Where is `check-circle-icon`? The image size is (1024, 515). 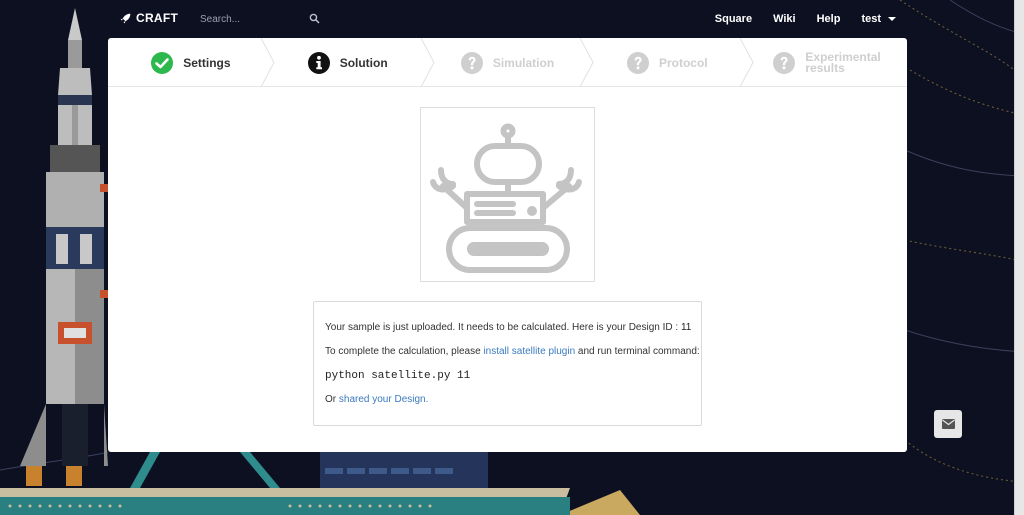 check-circle-icon is located at coordinates (162, 62).